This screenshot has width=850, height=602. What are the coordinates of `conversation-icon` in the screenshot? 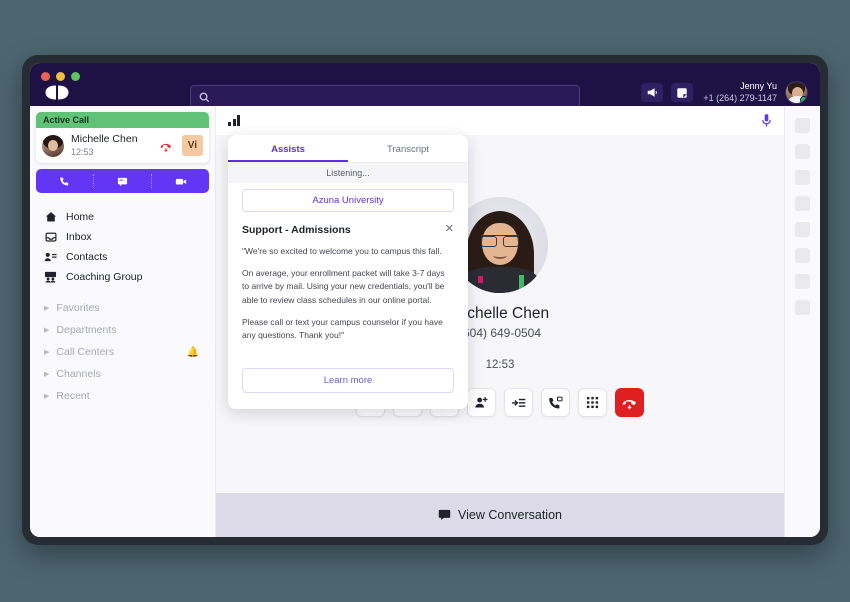 It's located at (444, 515).